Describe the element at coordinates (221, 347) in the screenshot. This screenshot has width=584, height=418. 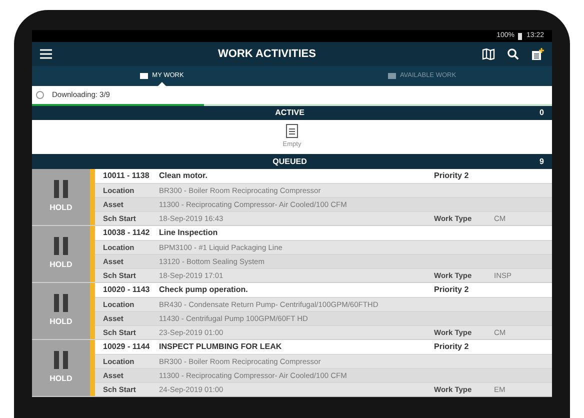
I see `work-order-title: INSPECT PLUMBING FOR LEAK` at that location.